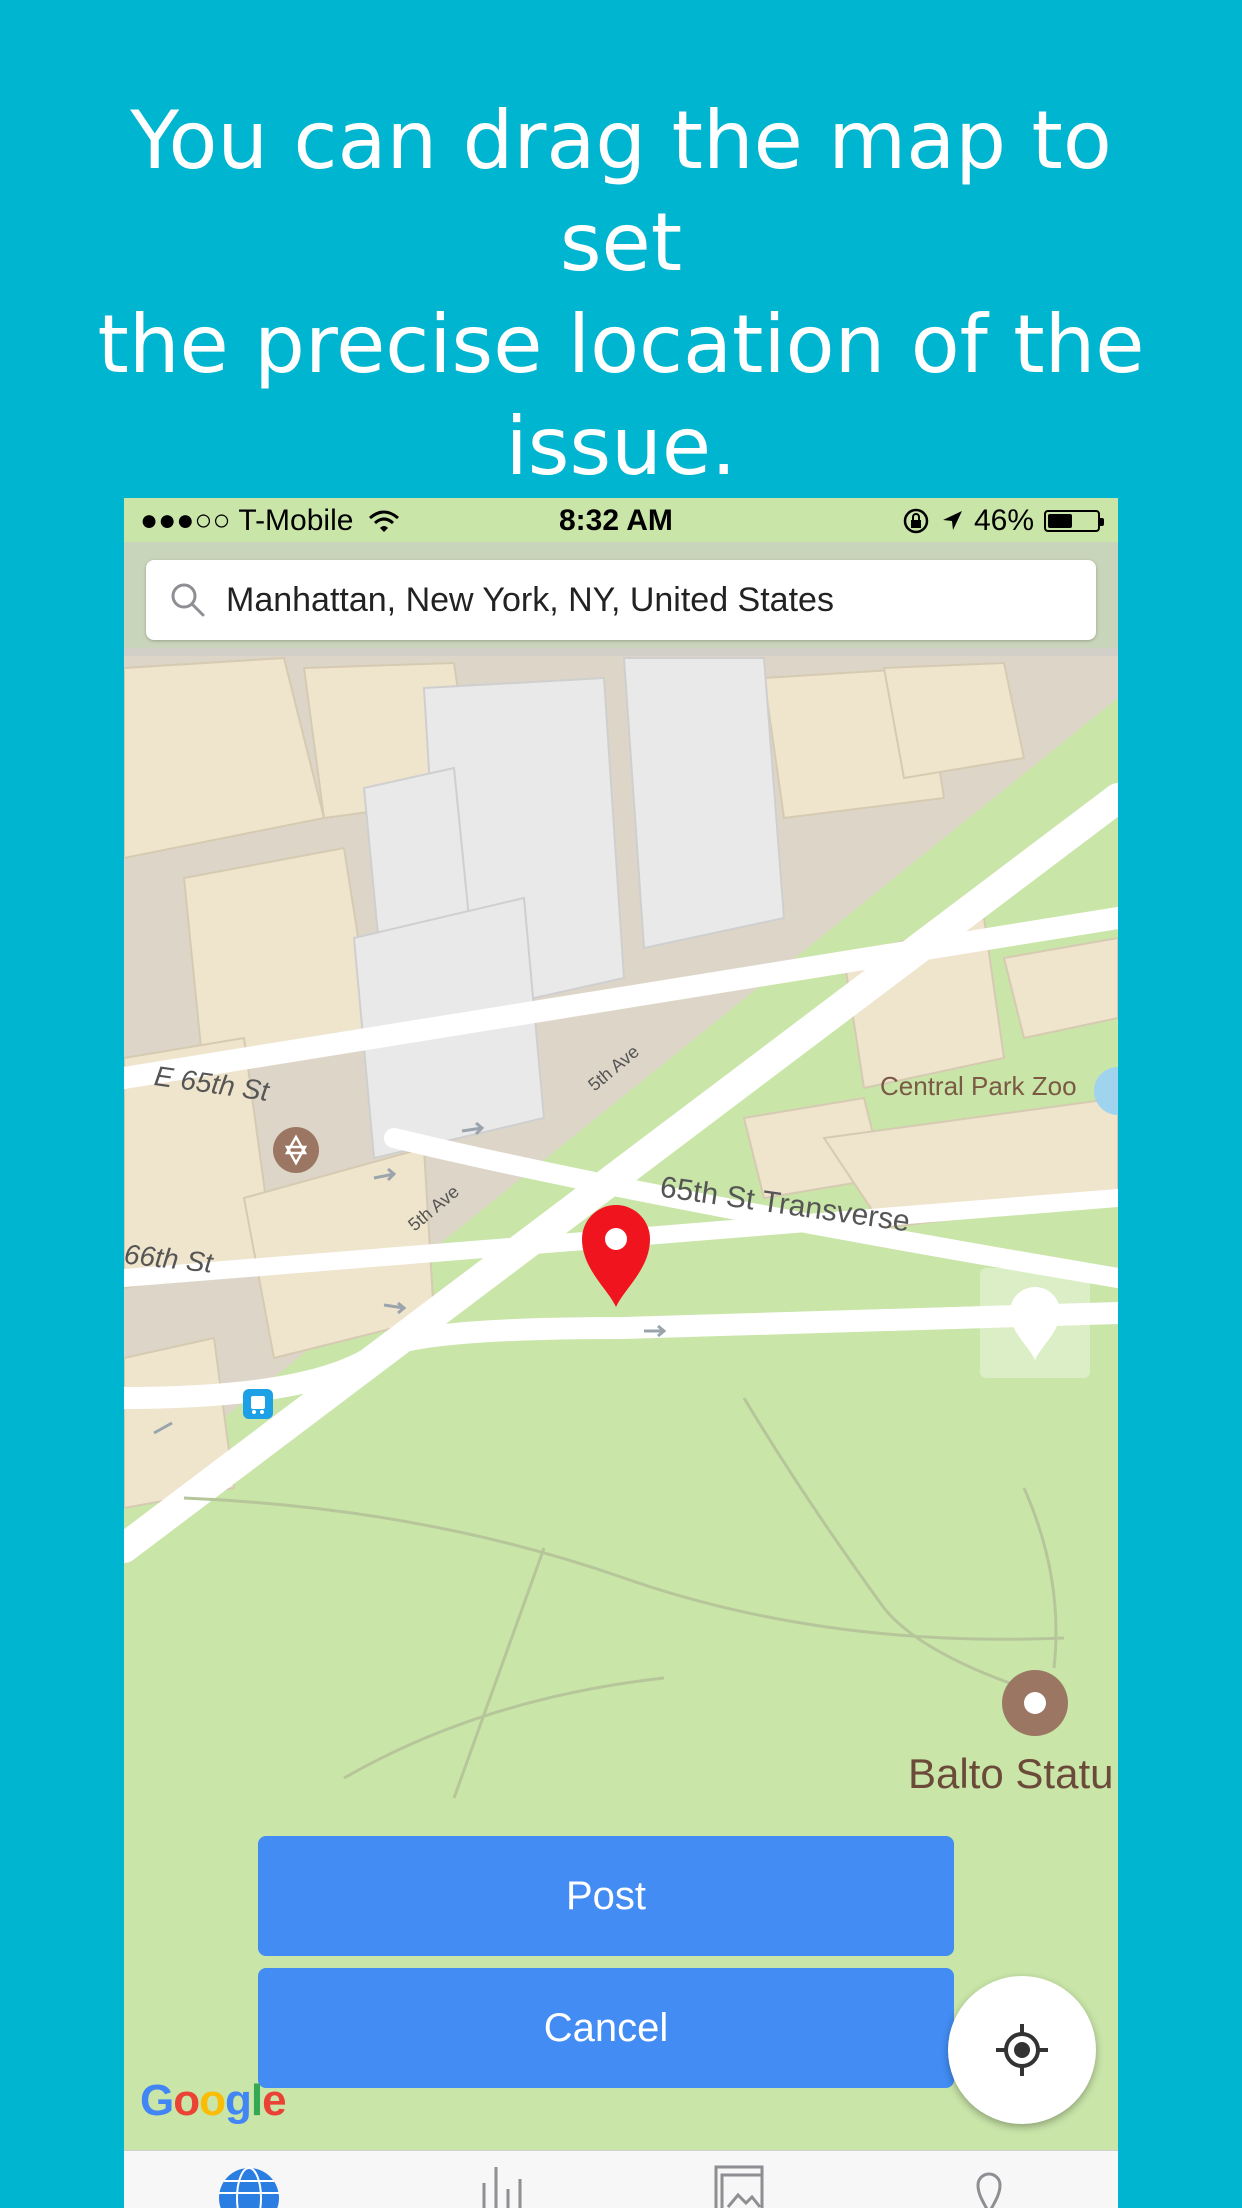  Describe the element at coordinates (978, 1086) in the screenshot. I see `poi-label-zoo: Central Park Zoo` at that location.